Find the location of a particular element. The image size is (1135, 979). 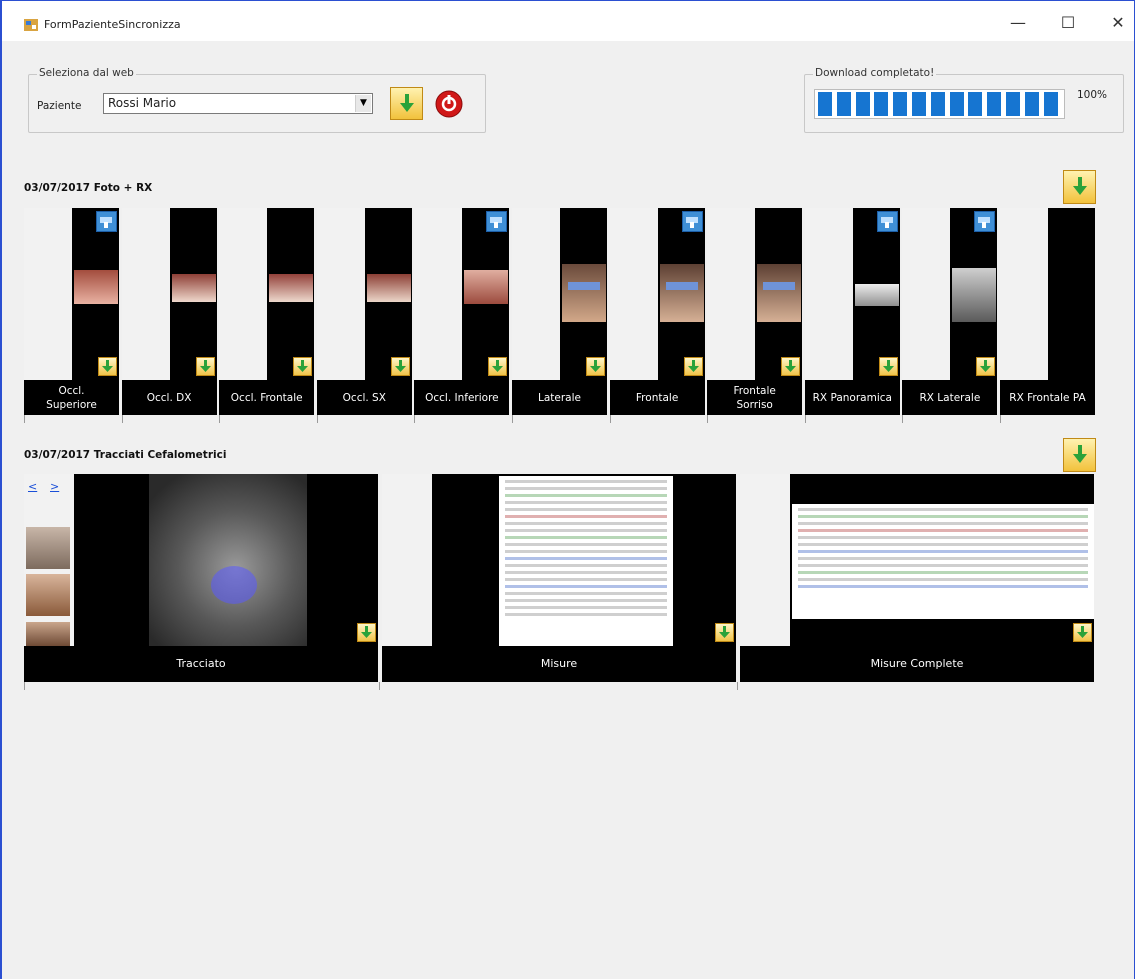

foto-rx-thumbnail-7: Frontale is located at coordinates (657, 311).